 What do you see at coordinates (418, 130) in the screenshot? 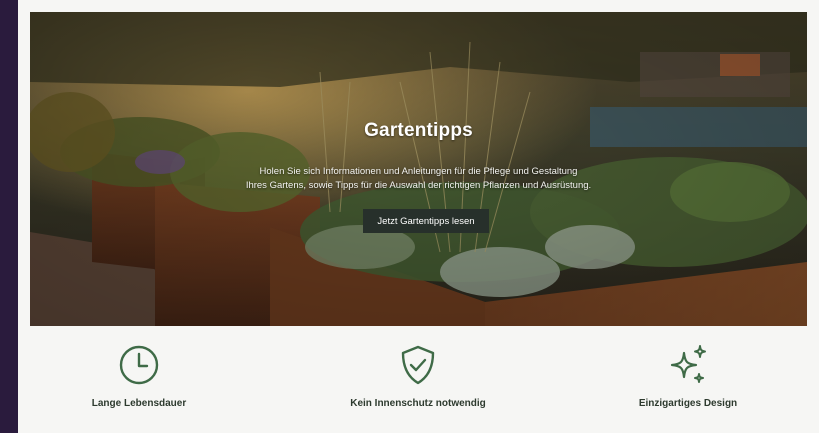
I see `hero-title: Gartentipps` at bounding box center [418, 130].